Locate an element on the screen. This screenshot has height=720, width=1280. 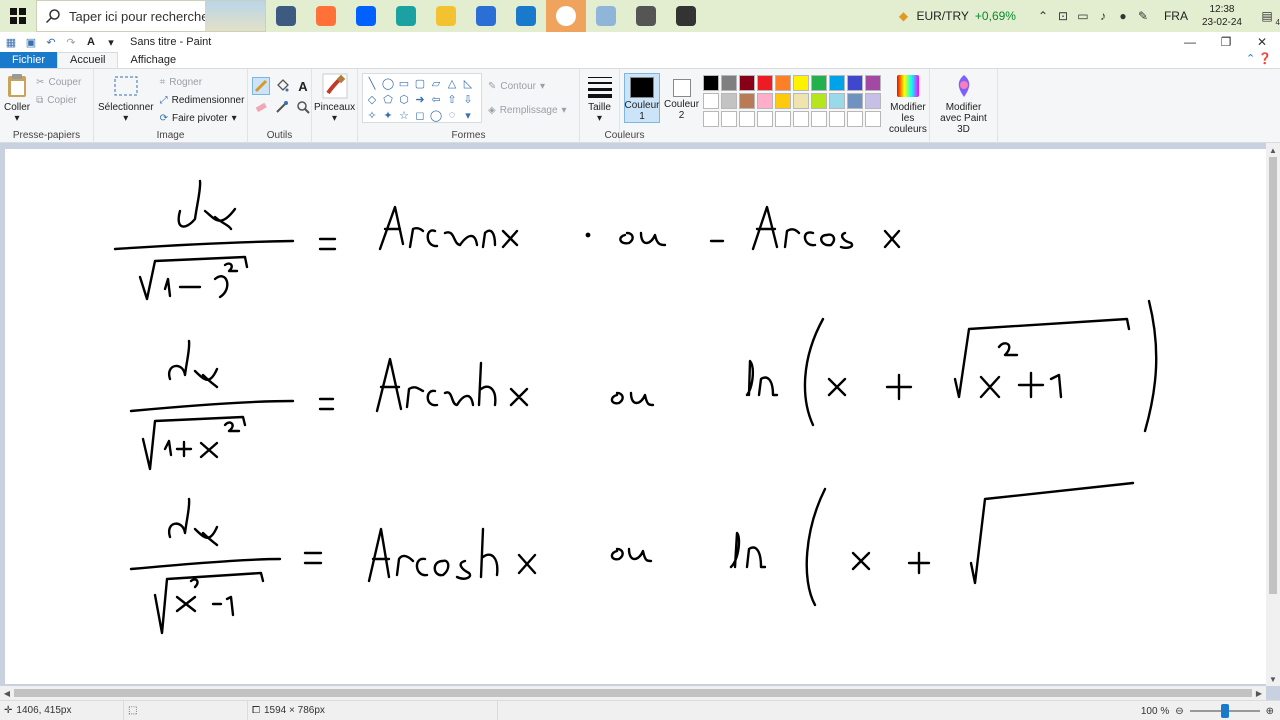
copy-button: ⧉ Copier is located at coordinates (58, 100).